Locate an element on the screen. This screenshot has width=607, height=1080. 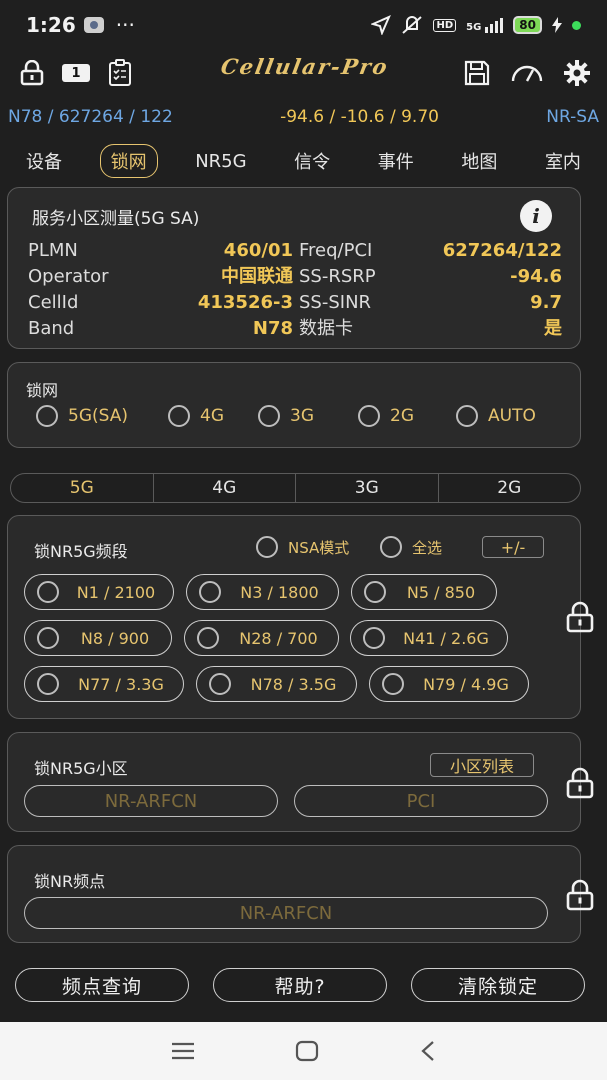
speed-test-button is located at coordinates (527, 73).